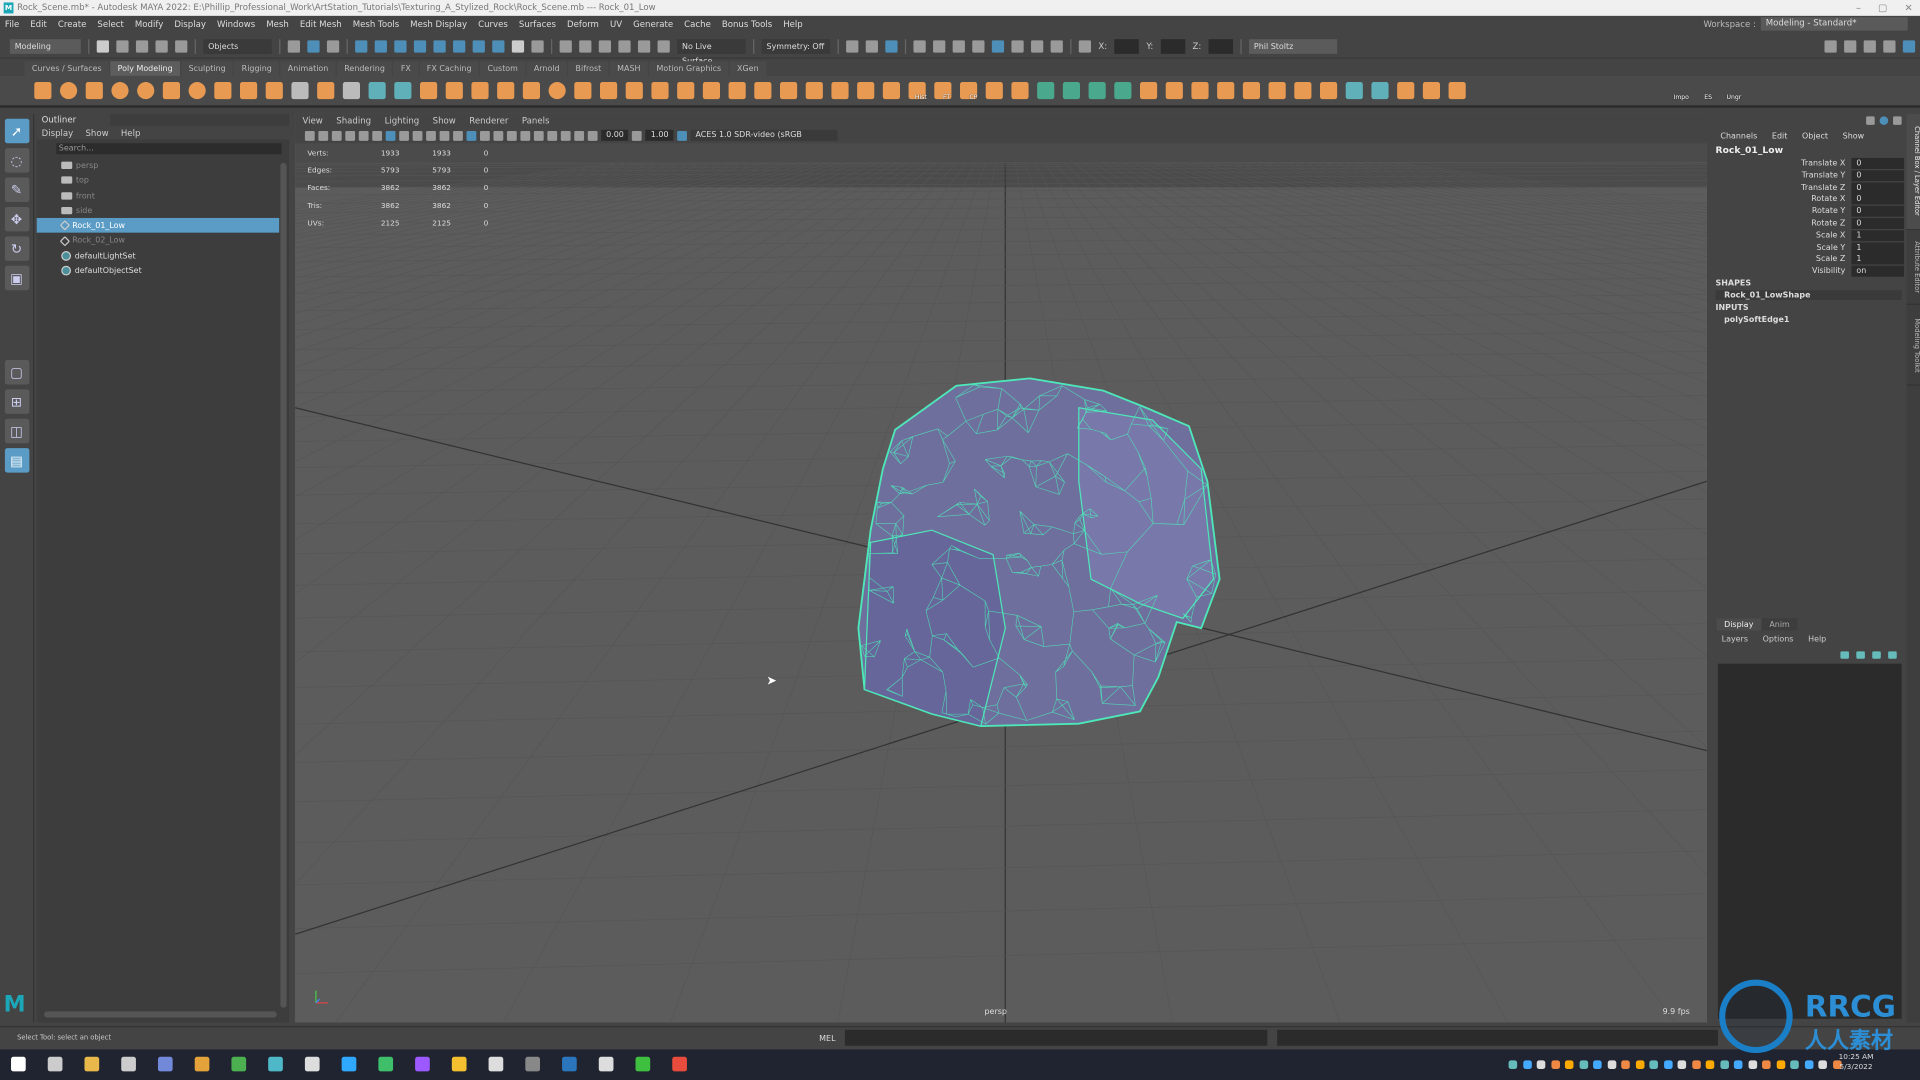 The image size is (1920, 1080). Describe the element at coordinates (18, 1064) in the screenshot. I see `start-icon` at that location.